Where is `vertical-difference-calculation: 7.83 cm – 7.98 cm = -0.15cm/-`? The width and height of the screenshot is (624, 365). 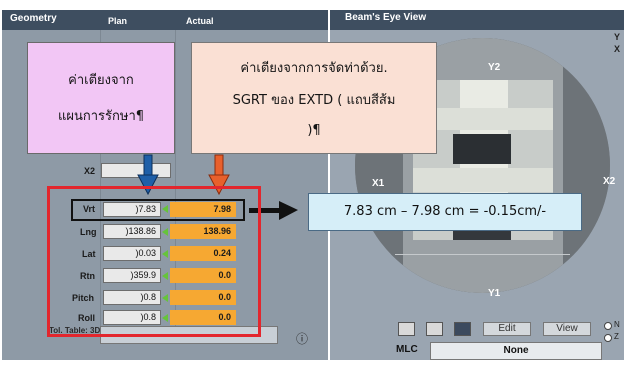 vertical-difference-calculation: 7.83 cm – 7.98 cm = -0.15cm/- is located at coordinates (445, 212).